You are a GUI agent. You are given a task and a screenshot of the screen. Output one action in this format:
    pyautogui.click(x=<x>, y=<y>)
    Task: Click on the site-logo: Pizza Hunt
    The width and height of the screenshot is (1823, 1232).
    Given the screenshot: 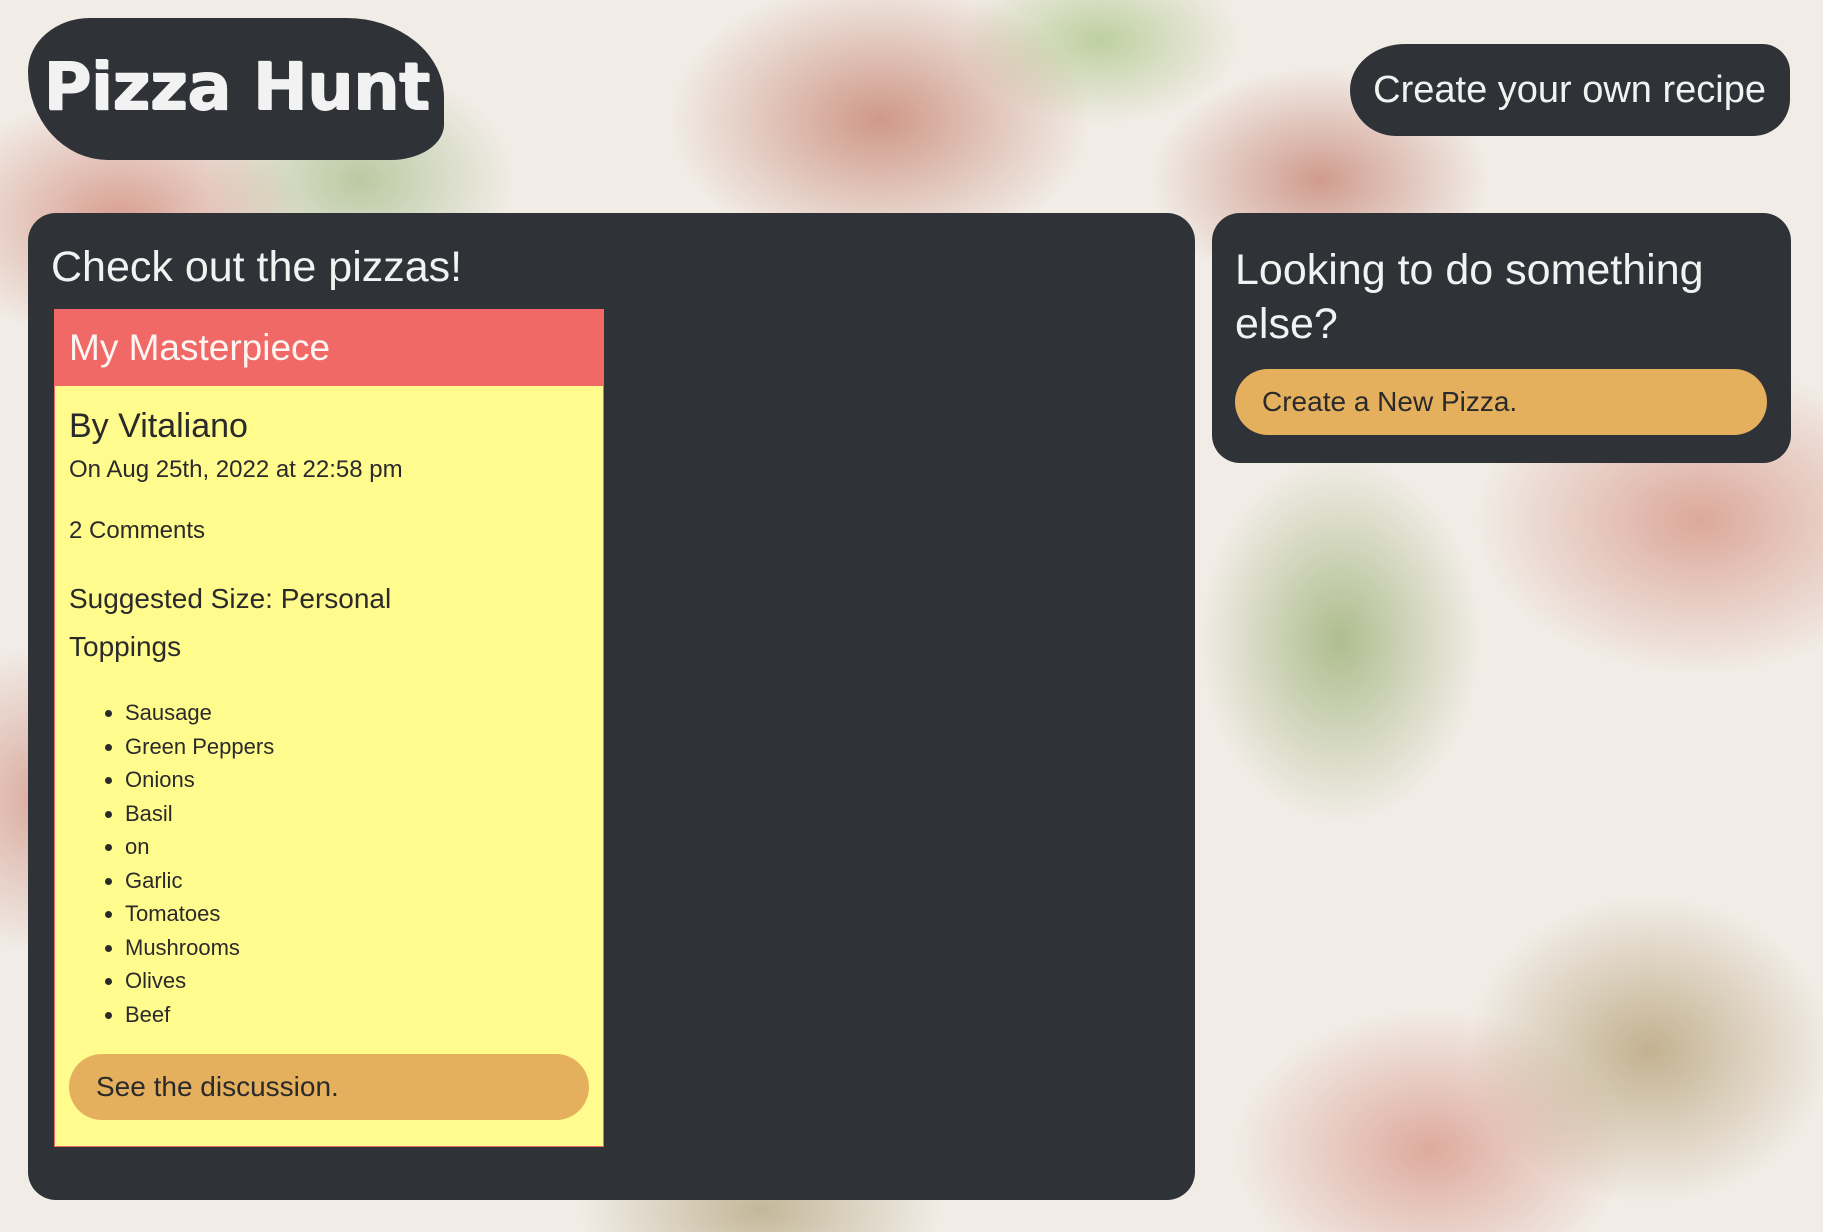 What is the action you would take?
    pyautogui.click(x=236, y=89)
    